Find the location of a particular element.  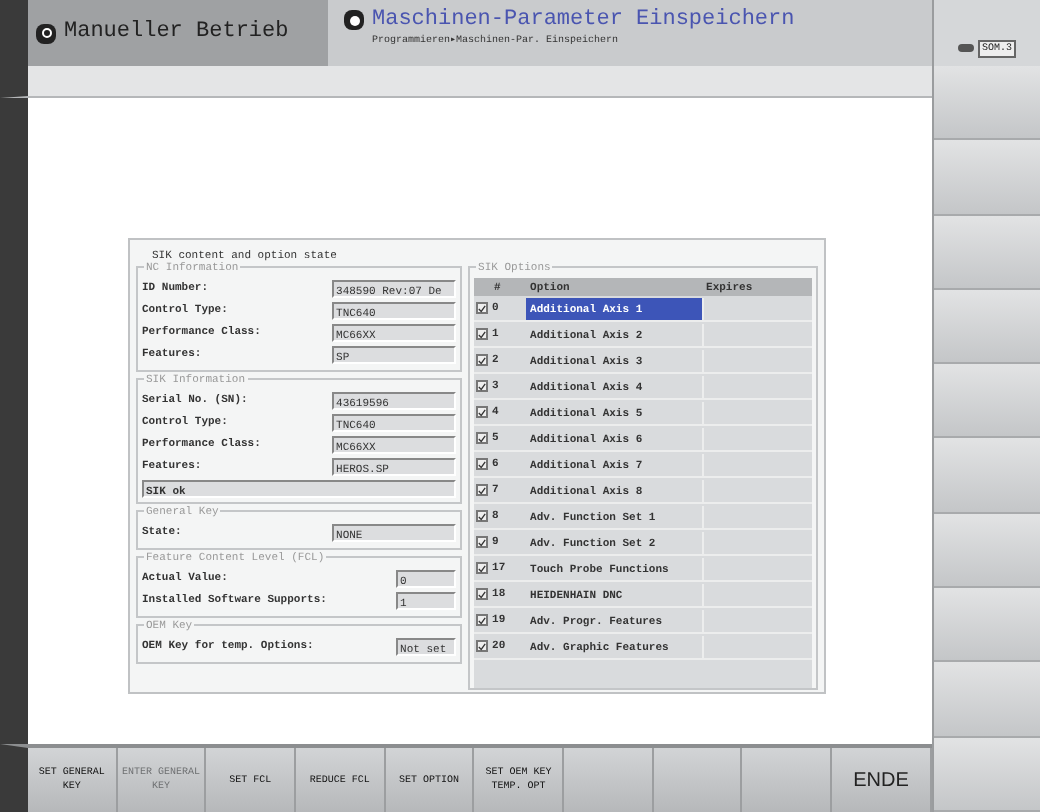

mode-label: Manueller Betrieb is located at coordinates (176, 33).